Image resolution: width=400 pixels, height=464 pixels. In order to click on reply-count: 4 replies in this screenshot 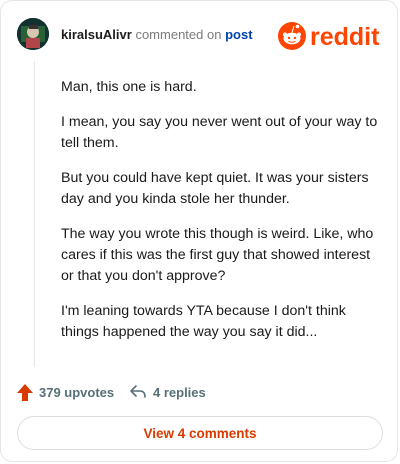, I will do `click(179, 392)`.